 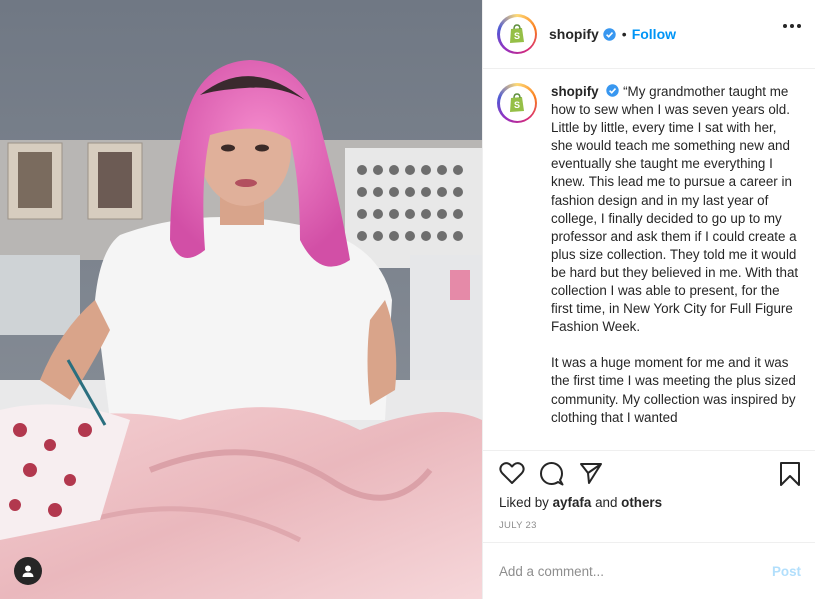 What do you see at coordinates (524, 502) in the screenshot?
I see `liked-by-prefix: Liked by` at bounding box center [524, 502].